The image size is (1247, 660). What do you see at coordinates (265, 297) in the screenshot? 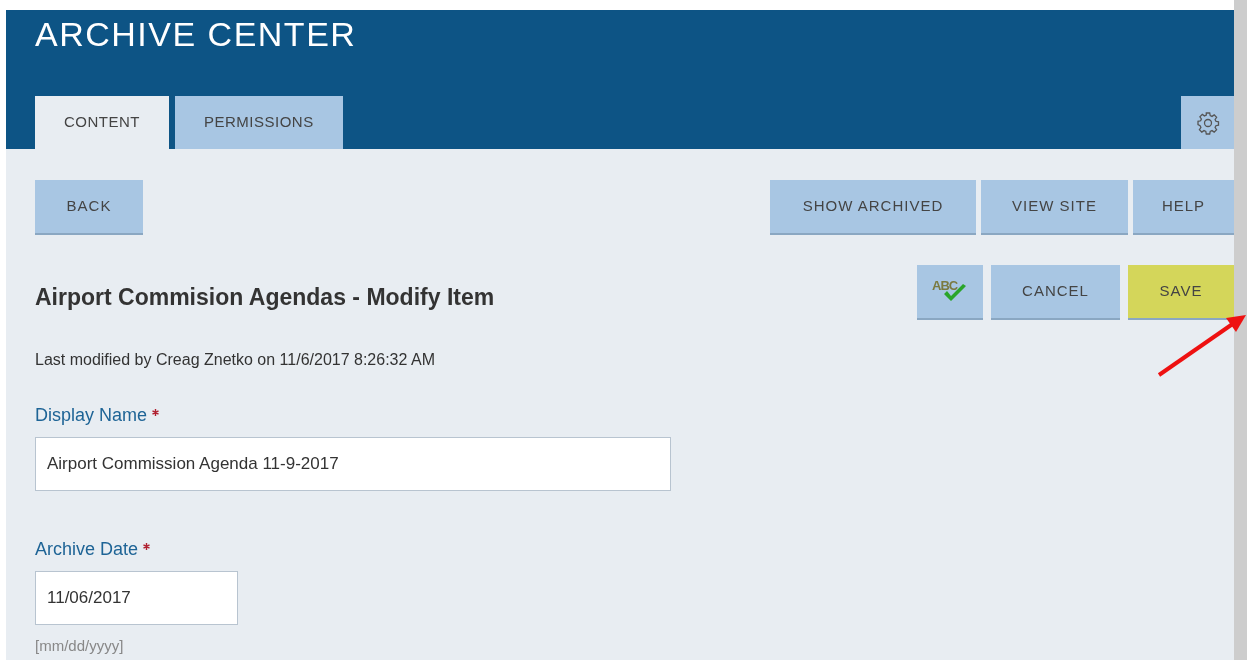
I see `page-title: Airport Commision Agendas - Modify Item` at bounding box center [265, 297].